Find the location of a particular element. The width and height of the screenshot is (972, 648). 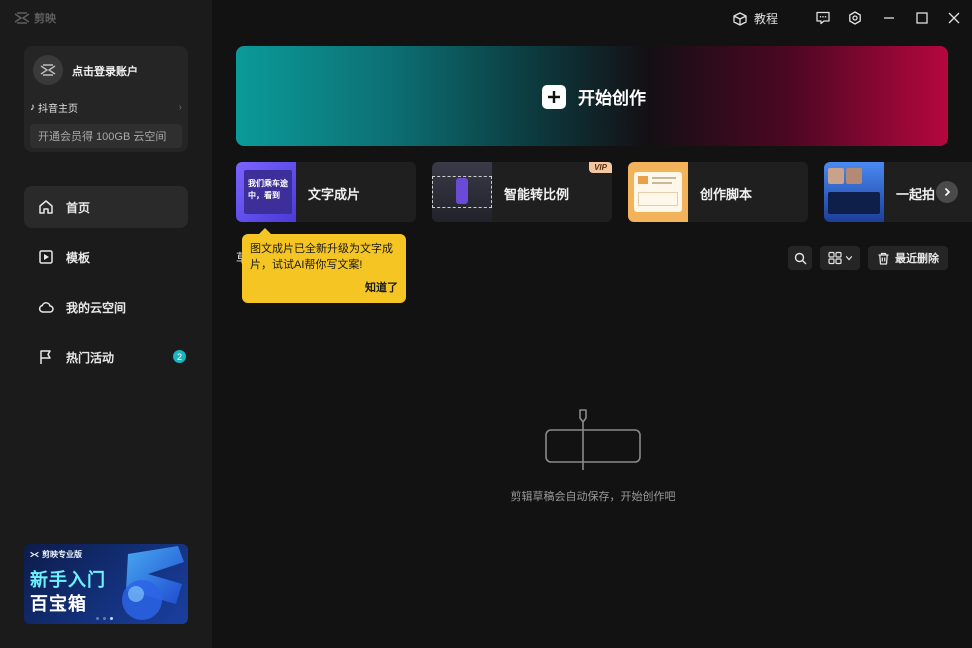

maximize-button is located at coordinates (922, 18).